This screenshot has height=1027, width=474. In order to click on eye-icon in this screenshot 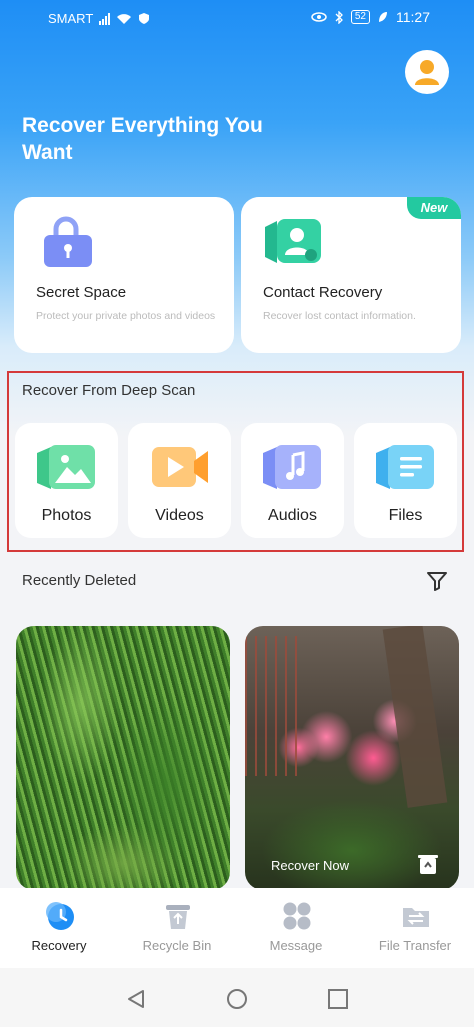, I will do `click(319, 17)`.